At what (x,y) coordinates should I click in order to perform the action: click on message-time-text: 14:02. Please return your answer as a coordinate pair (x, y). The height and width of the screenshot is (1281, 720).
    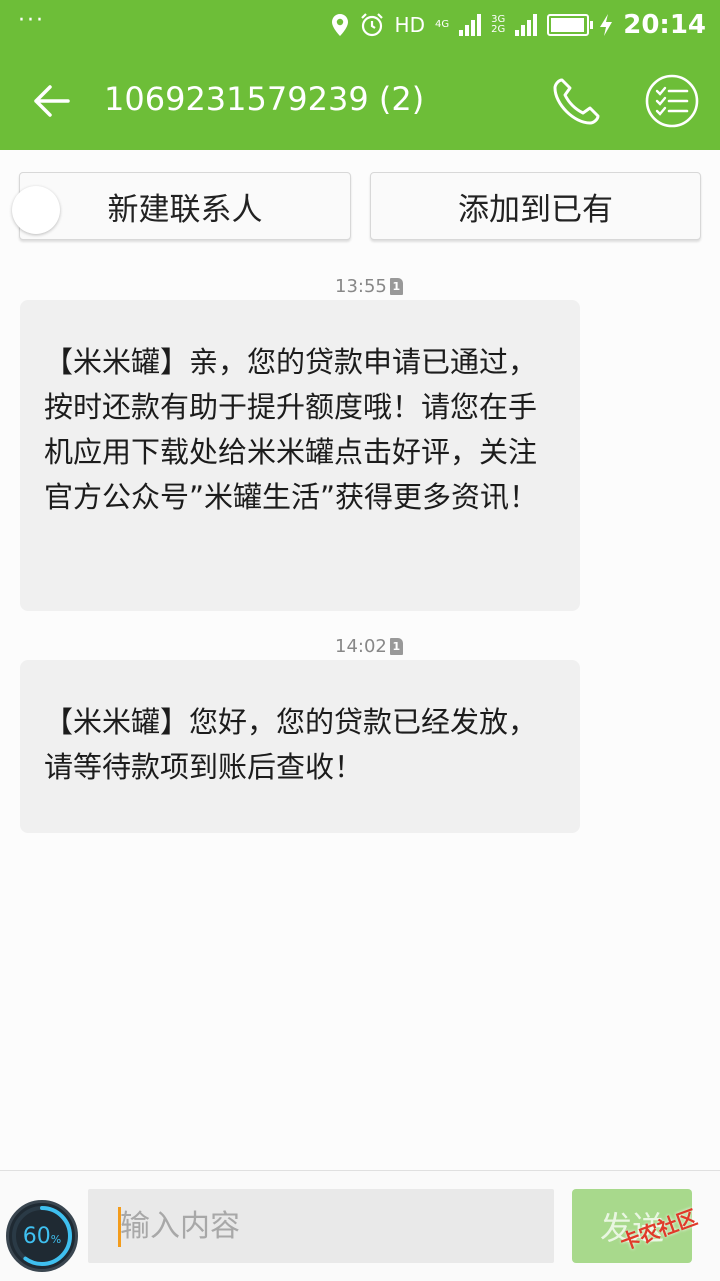
    Looking at the image, I should click on (361, 646).